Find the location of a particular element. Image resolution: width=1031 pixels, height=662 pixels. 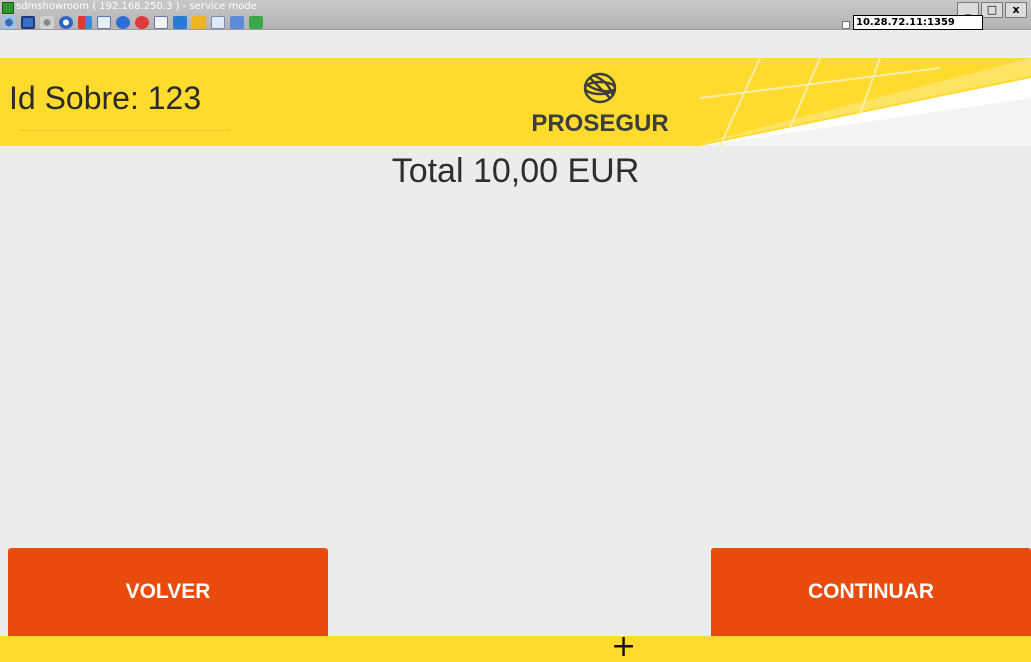

connection-indicator: 10.28.72.11:1359 is located at coordinates (912, 22).